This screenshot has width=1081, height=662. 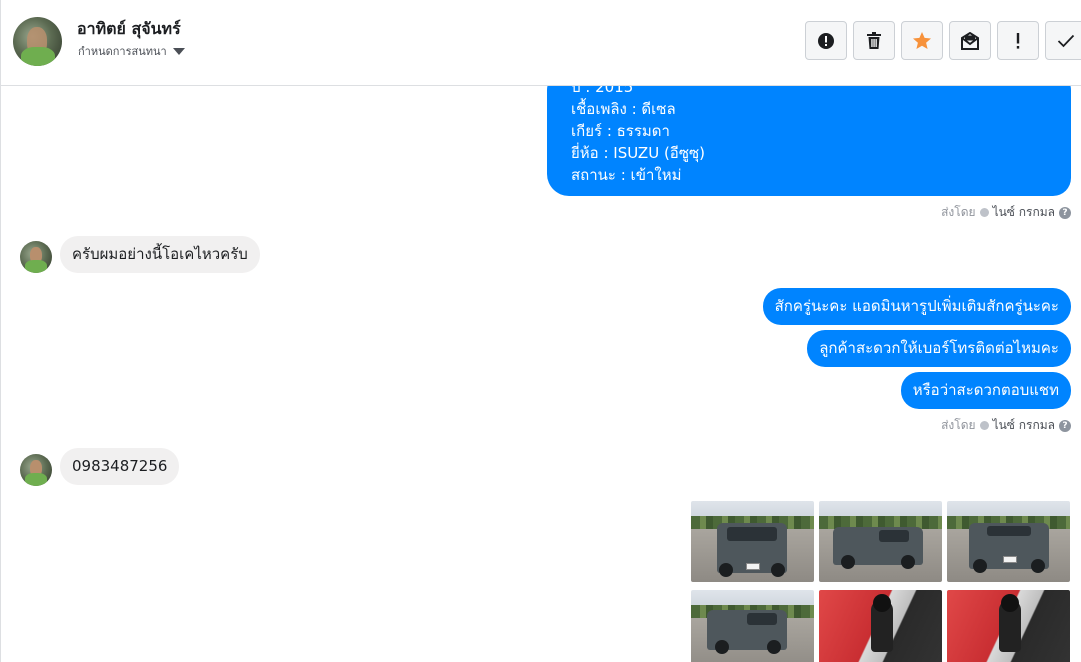 I want to click on conversation-setting-dropdown: กำหนดการสนทนา, so click(x=131, y=51).